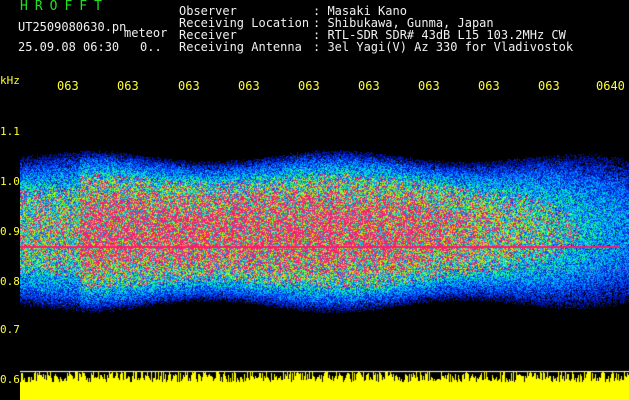 The image size is (629, 400). I want to click on y-tick-label: 0.8, so click(10, 281).